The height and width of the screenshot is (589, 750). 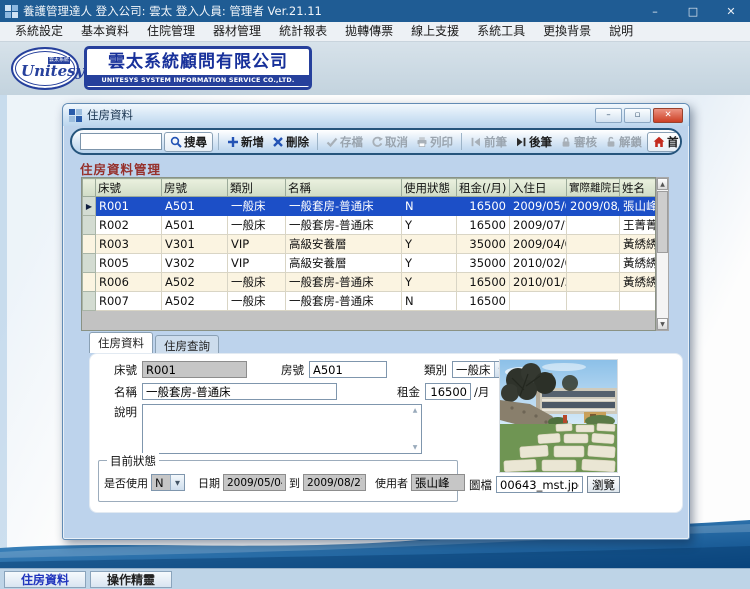 What do you see at coordinates (593, 187) in the screenshot?
I see `column-header-8: 實際離院日` at bounding box center [593, 187].